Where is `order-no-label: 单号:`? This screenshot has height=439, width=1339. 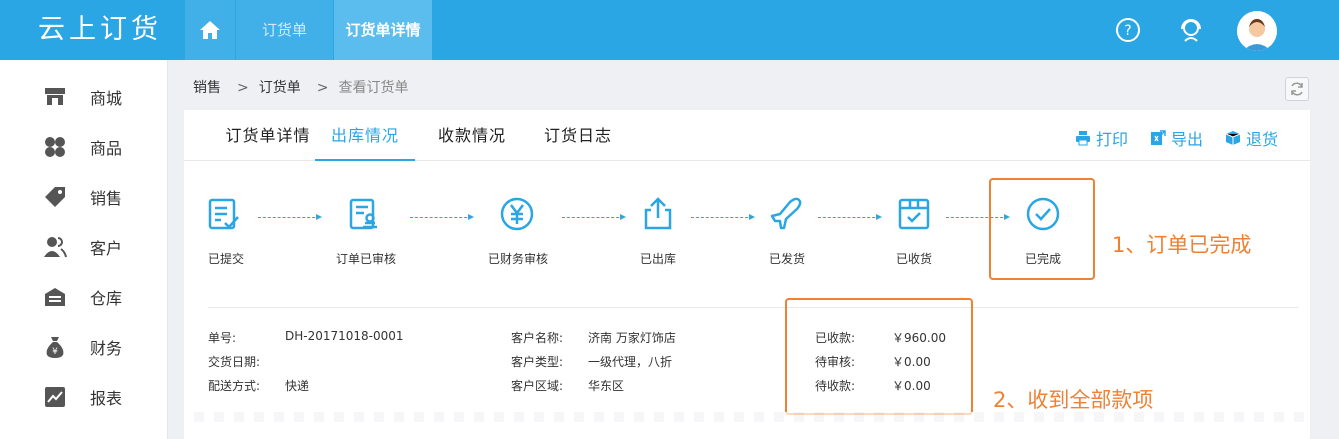
order-no-label: 单号: is located at coordinates (222, 338).